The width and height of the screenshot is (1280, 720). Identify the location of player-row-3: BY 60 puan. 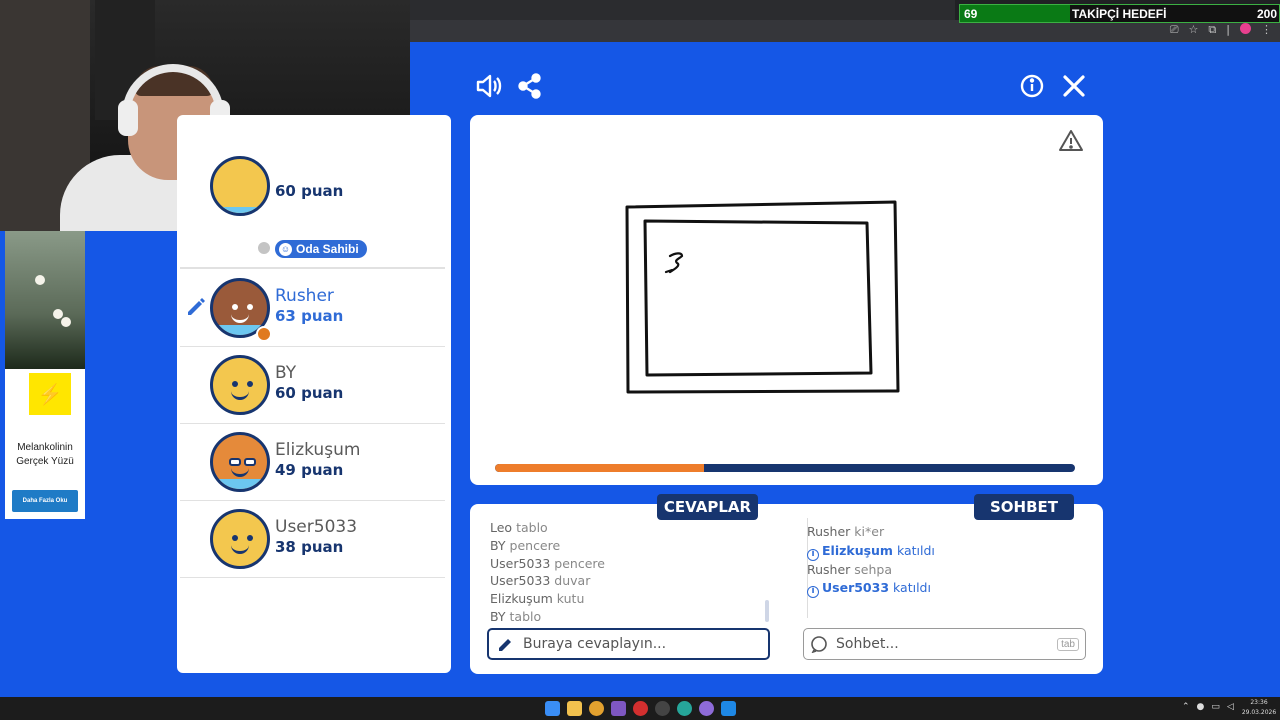
(312, 385).